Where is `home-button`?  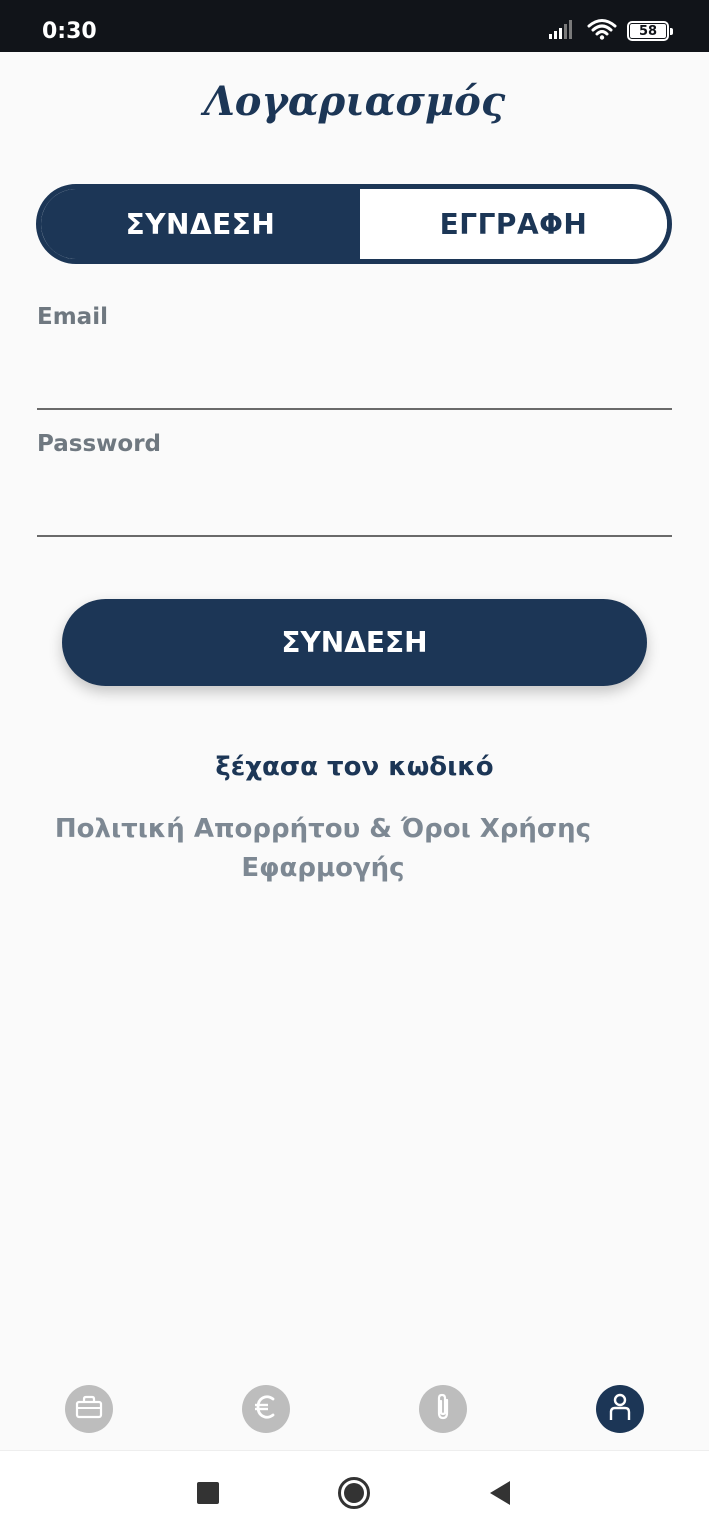 home-button is located at coordinates (354, 1495).